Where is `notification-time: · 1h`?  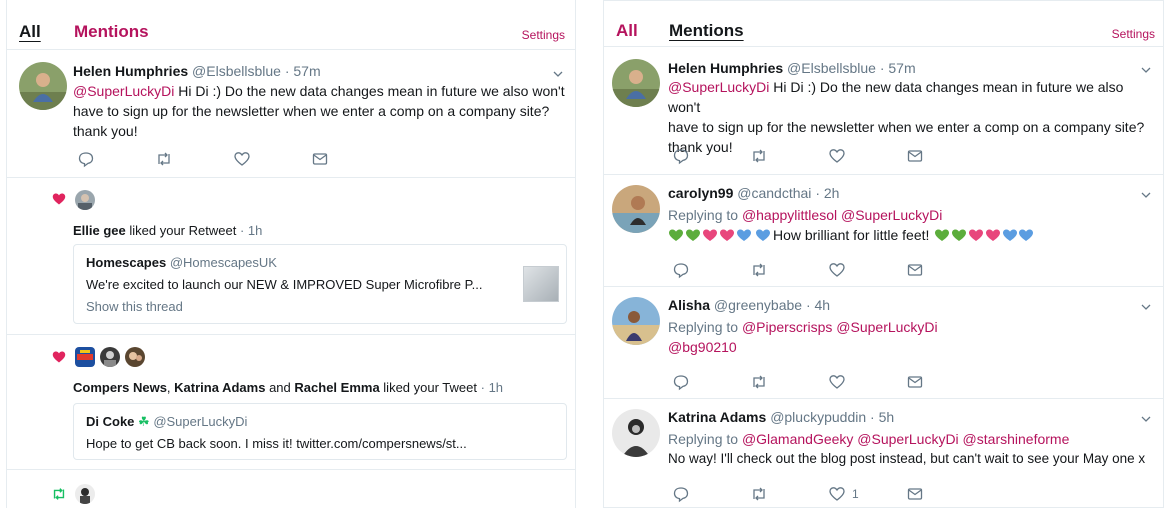 notification-time: · 1h is located at coordinates (251, 230).